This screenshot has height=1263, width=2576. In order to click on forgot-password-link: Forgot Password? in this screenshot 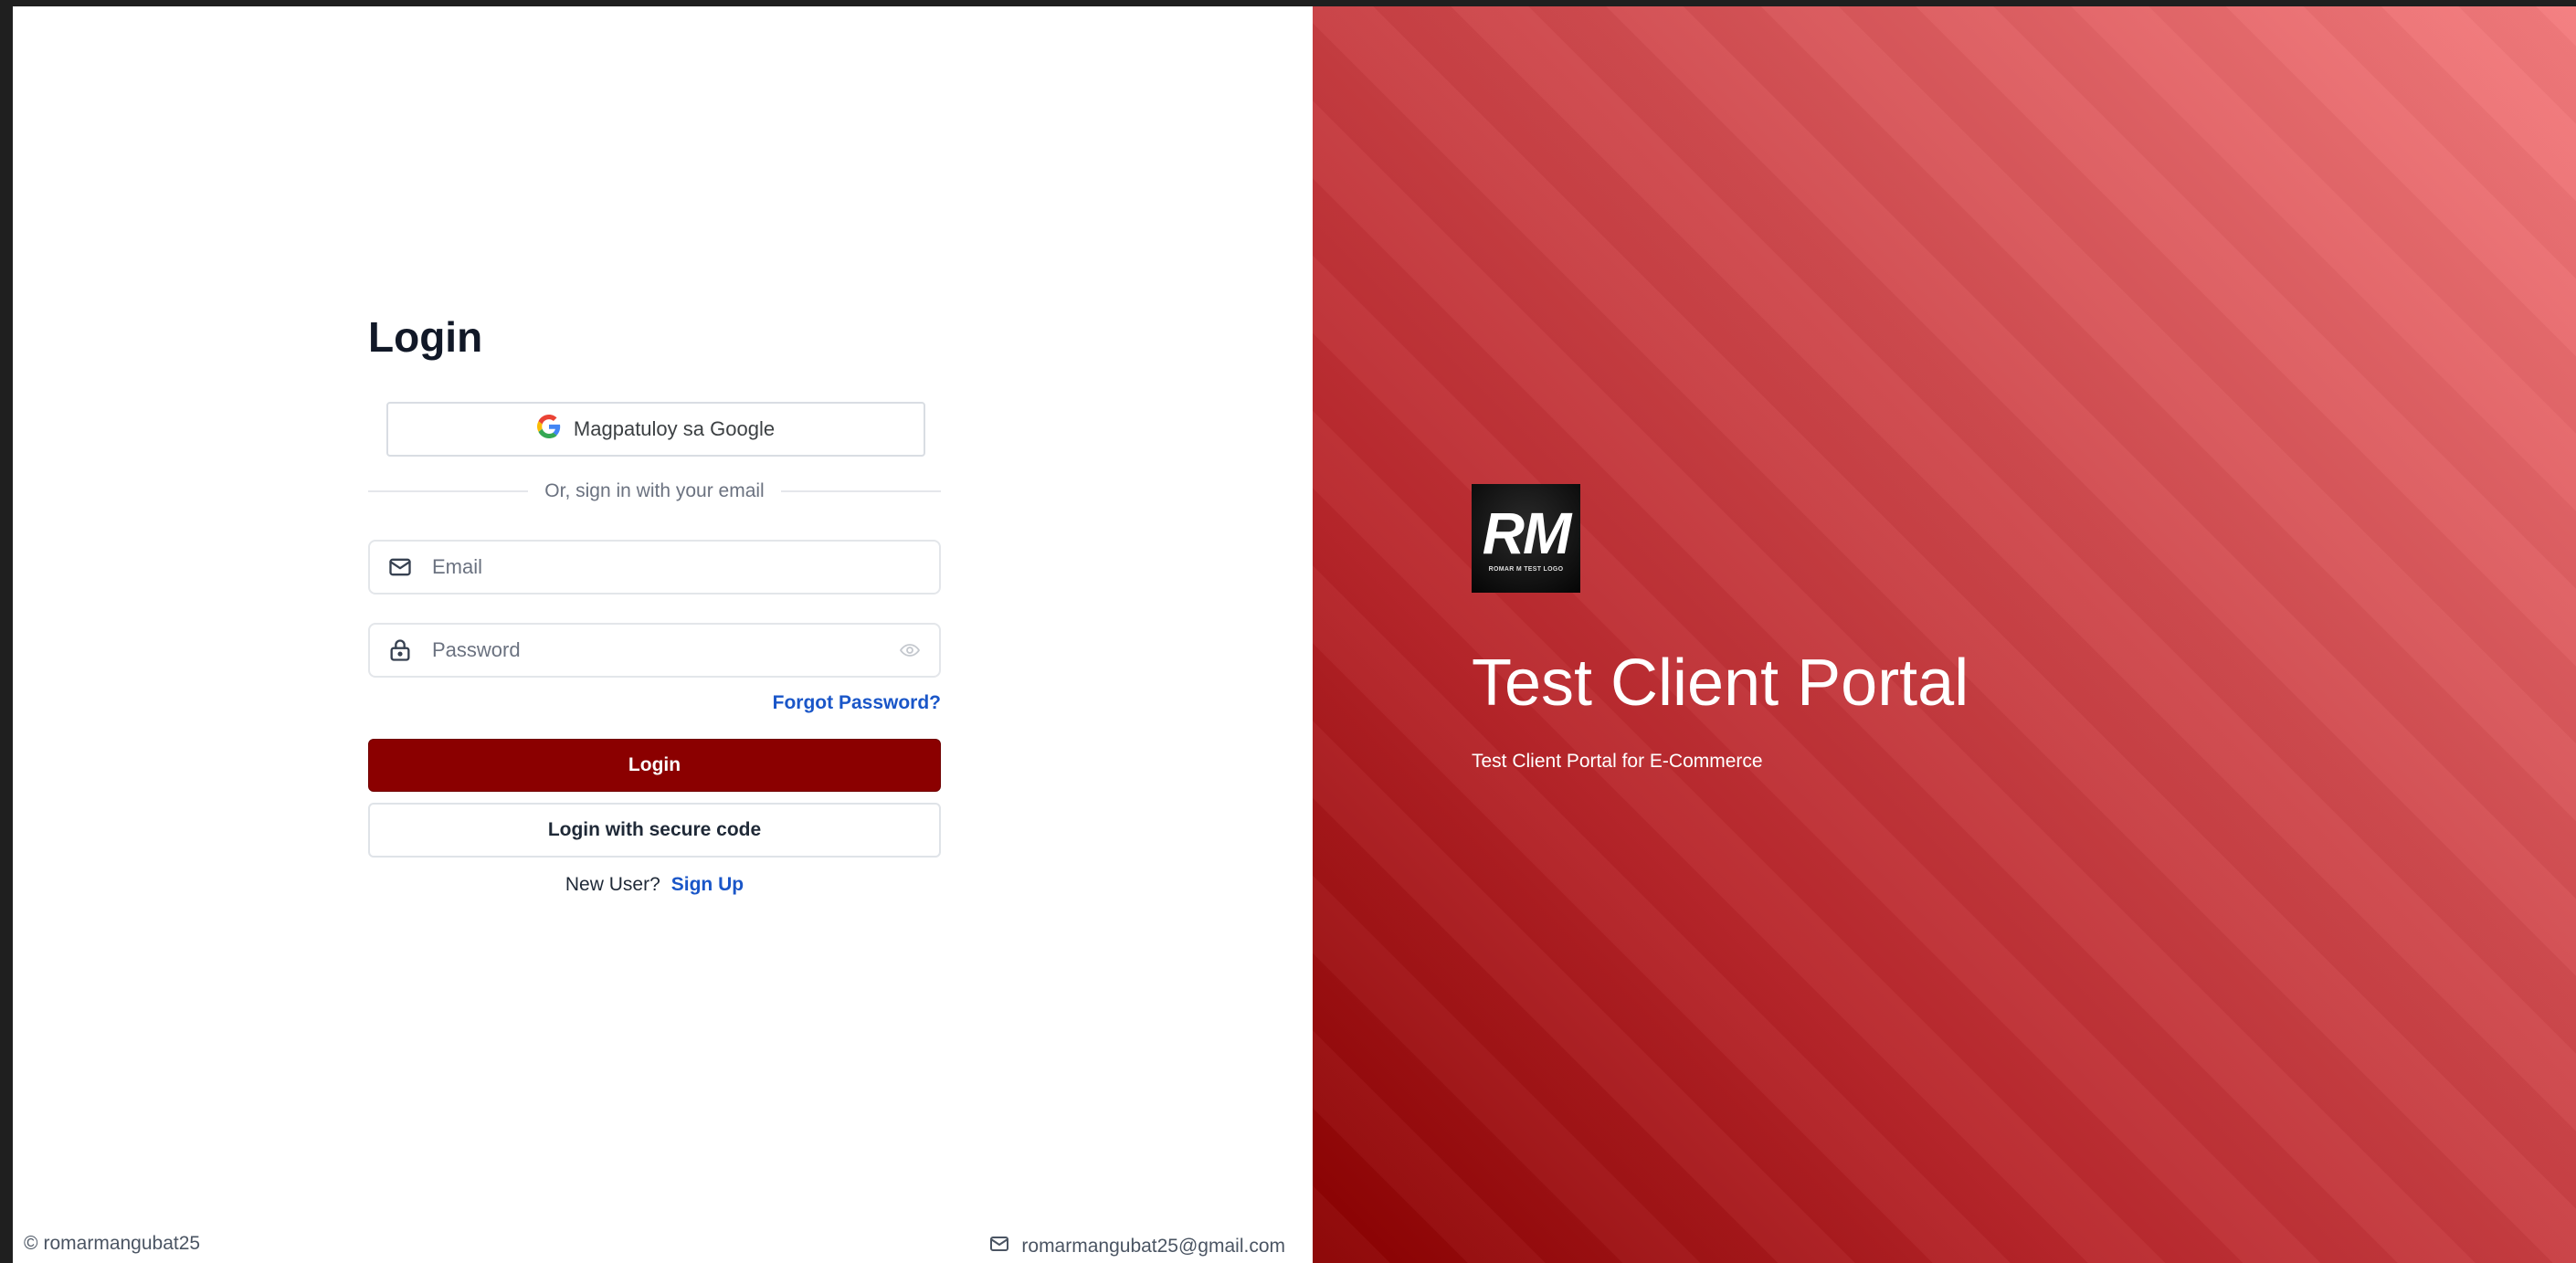, I will do `click(857, 703)`.